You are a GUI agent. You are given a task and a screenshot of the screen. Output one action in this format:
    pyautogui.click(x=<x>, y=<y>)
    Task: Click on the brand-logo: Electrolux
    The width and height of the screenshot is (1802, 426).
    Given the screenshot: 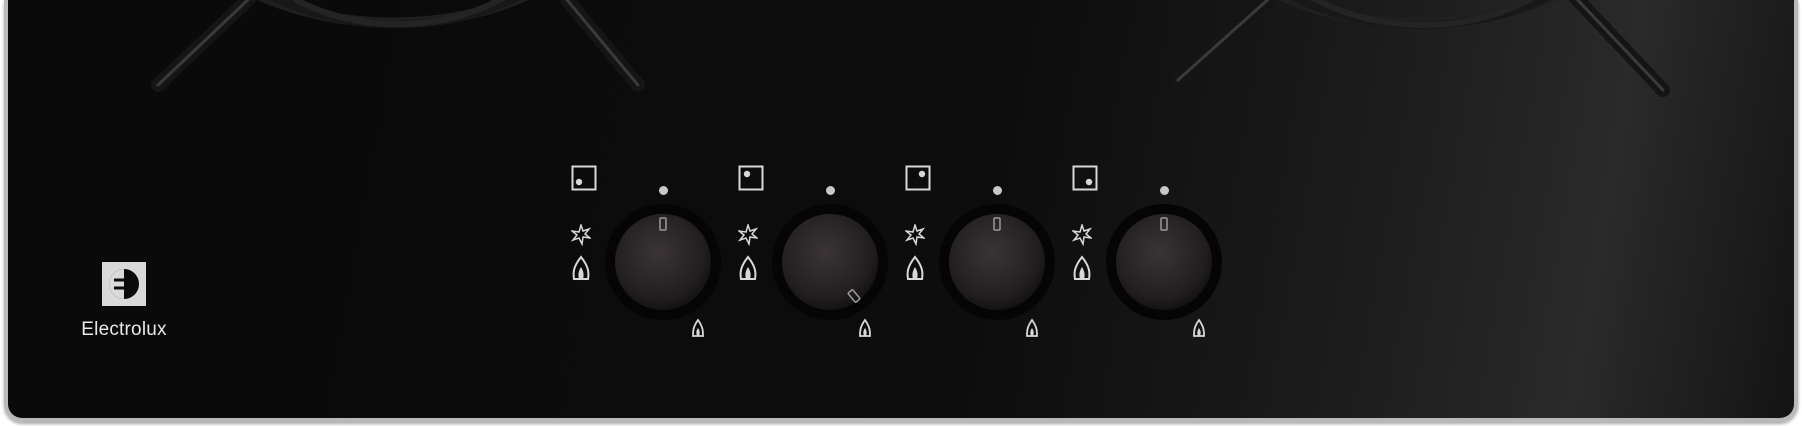 What is the action you would take?
    pyautogui.click(x=124, y=301)
    